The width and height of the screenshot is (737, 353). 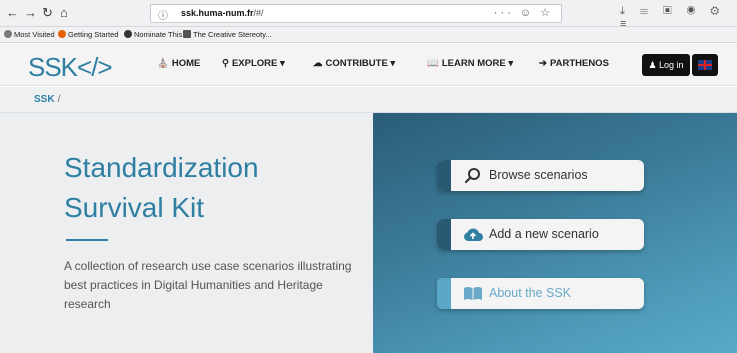 I want to click on gear-icon, so click(x=8, y=34).